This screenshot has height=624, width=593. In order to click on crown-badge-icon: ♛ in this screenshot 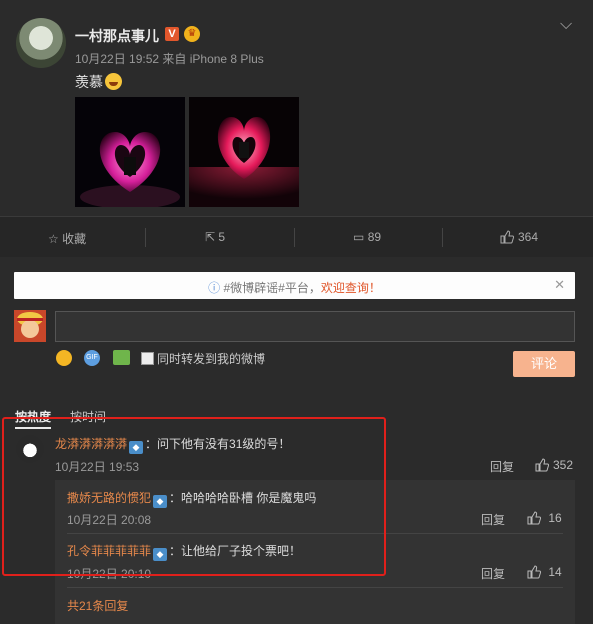, I will do `click(192, 34)`.